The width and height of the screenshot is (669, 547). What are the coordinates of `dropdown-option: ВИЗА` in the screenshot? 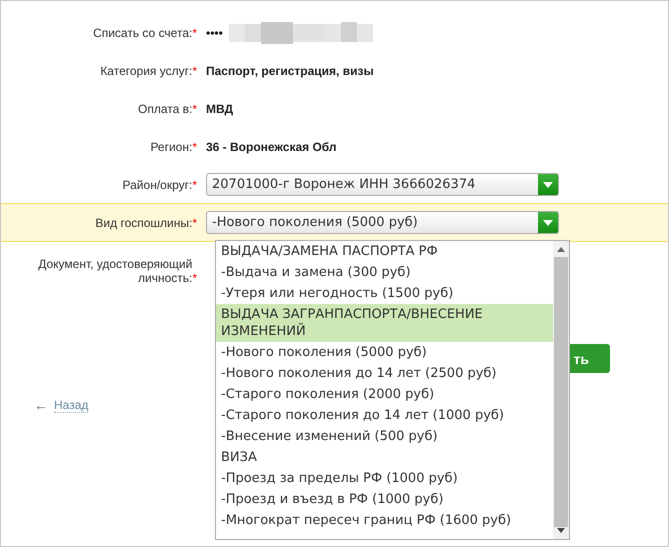 It's located at (384, 457).